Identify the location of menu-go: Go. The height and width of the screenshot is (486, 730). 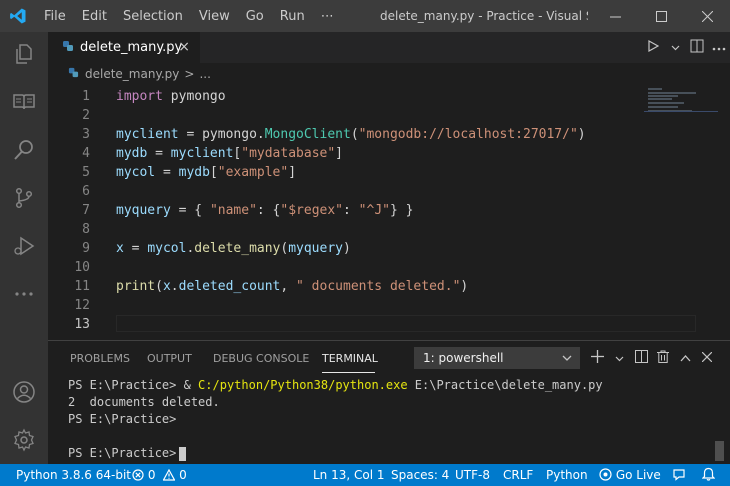
(255, 16).